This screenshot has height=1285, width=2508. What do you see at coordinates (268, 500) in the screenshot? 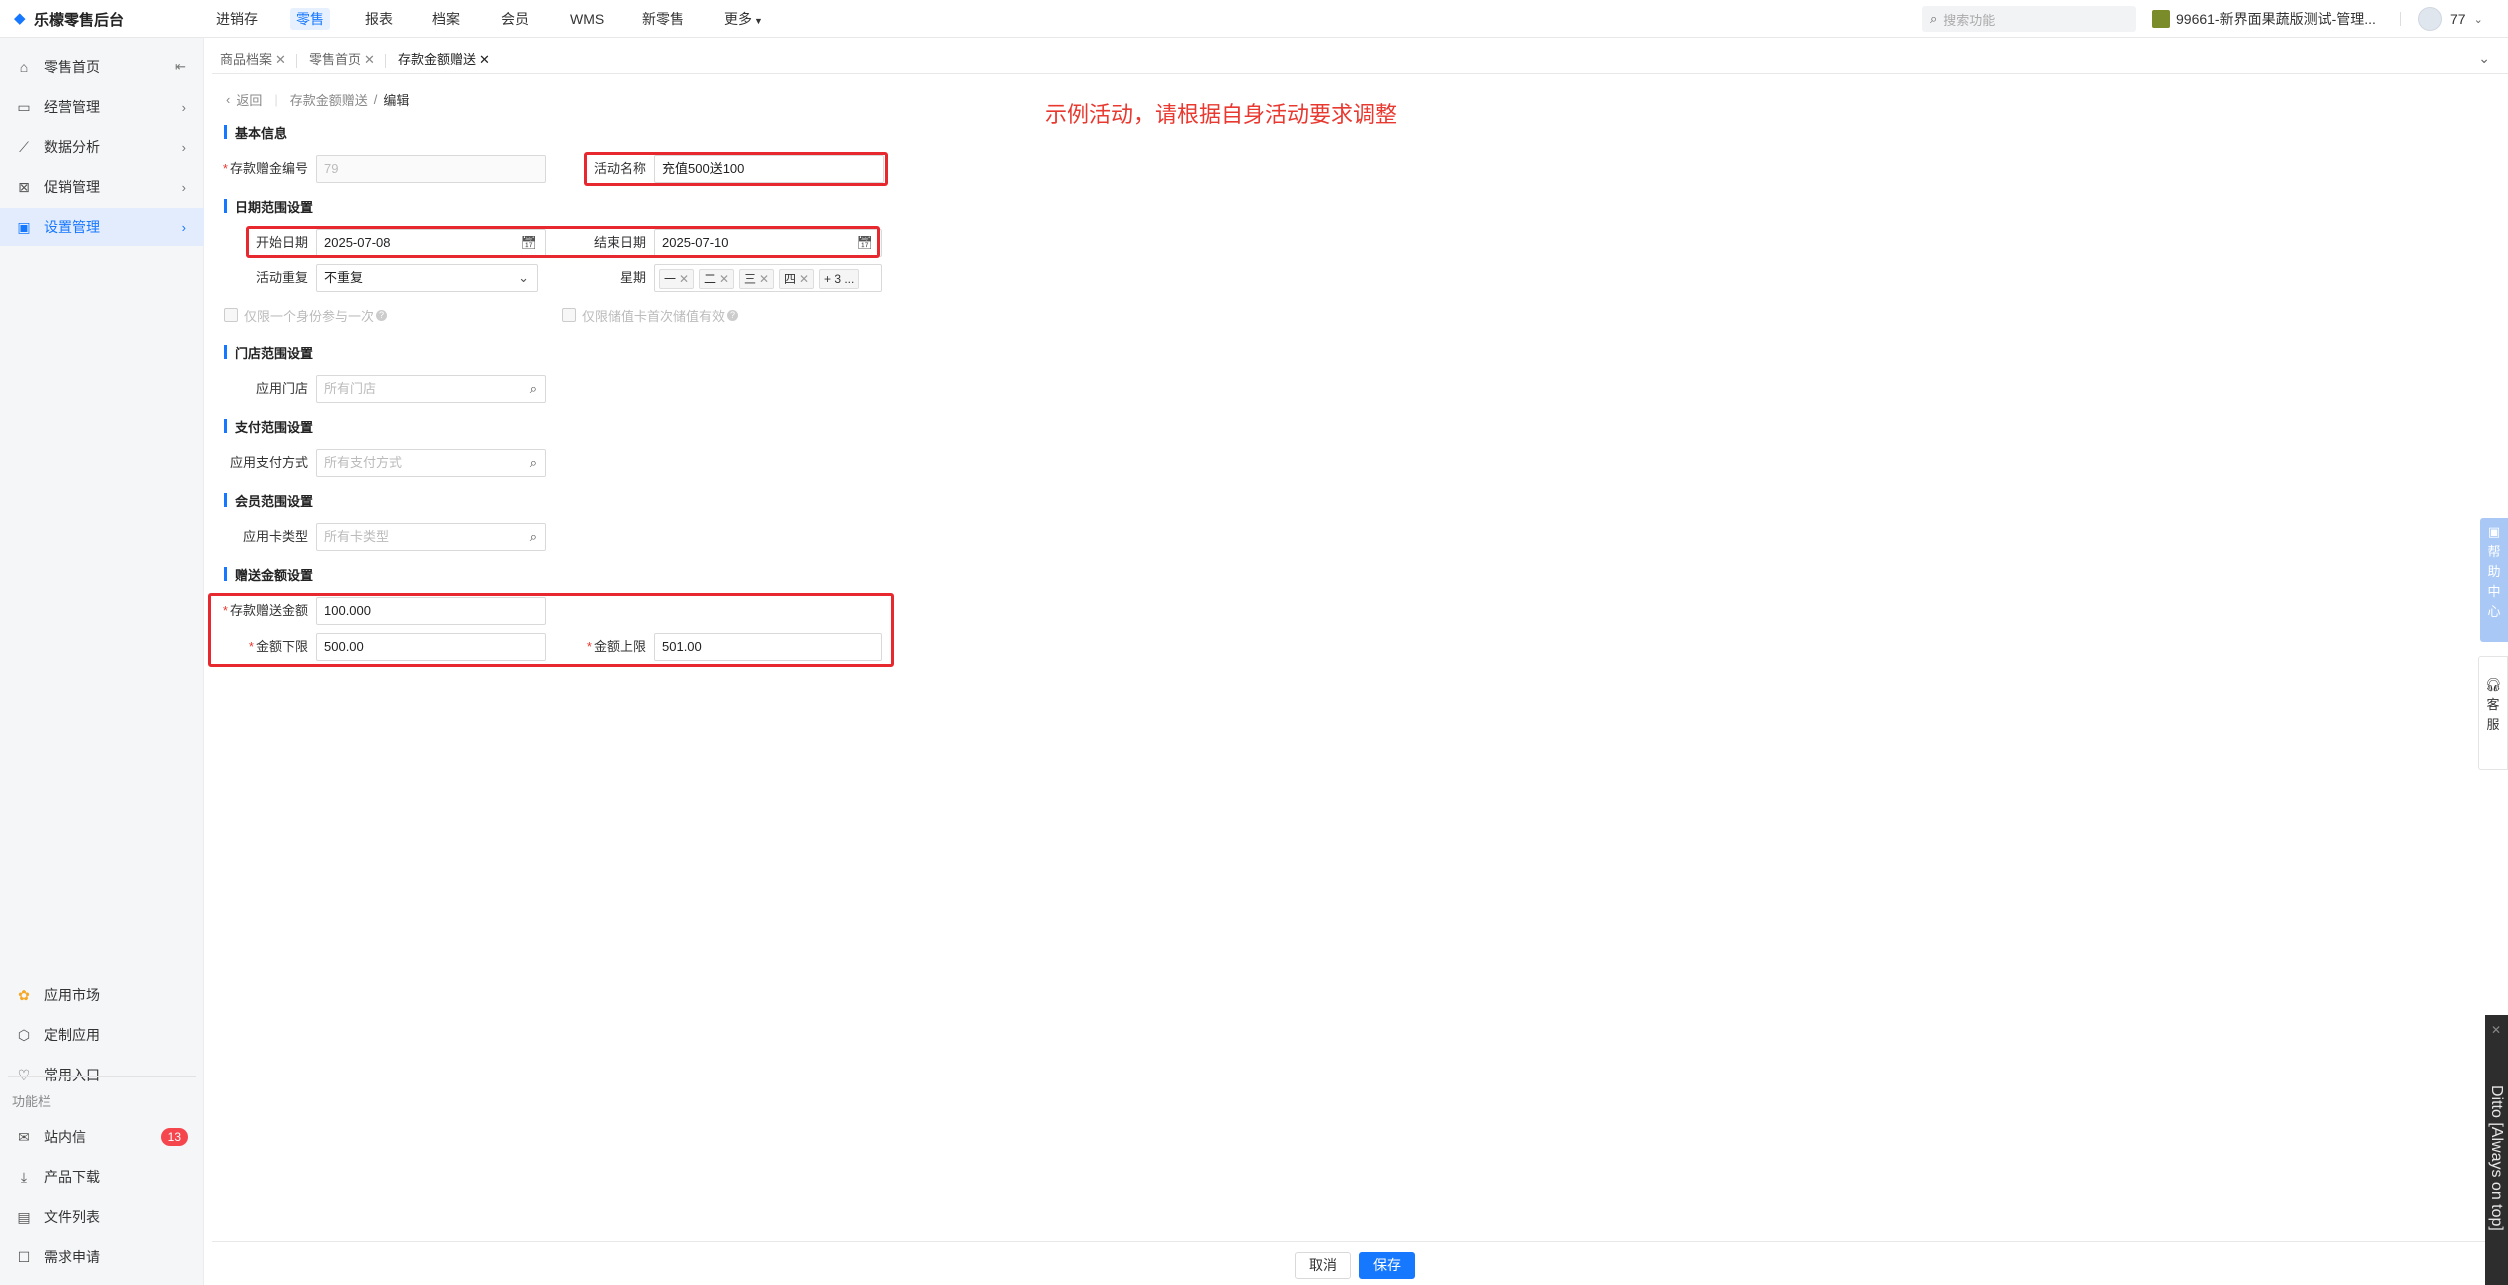
I see `section-title-member: 会员范围设置` at bounding box center [268, 500].